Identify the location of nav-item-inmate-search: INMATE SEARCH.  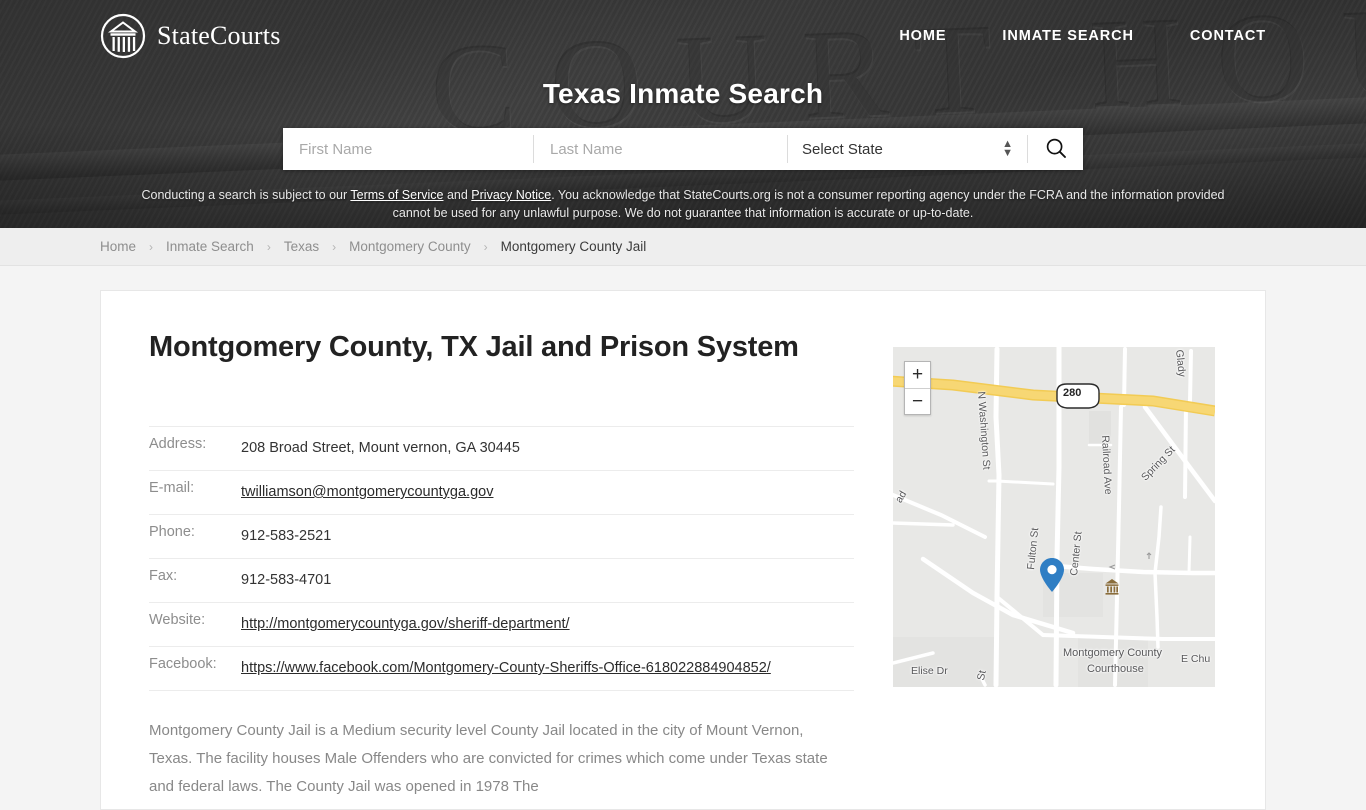
(1067, 36).